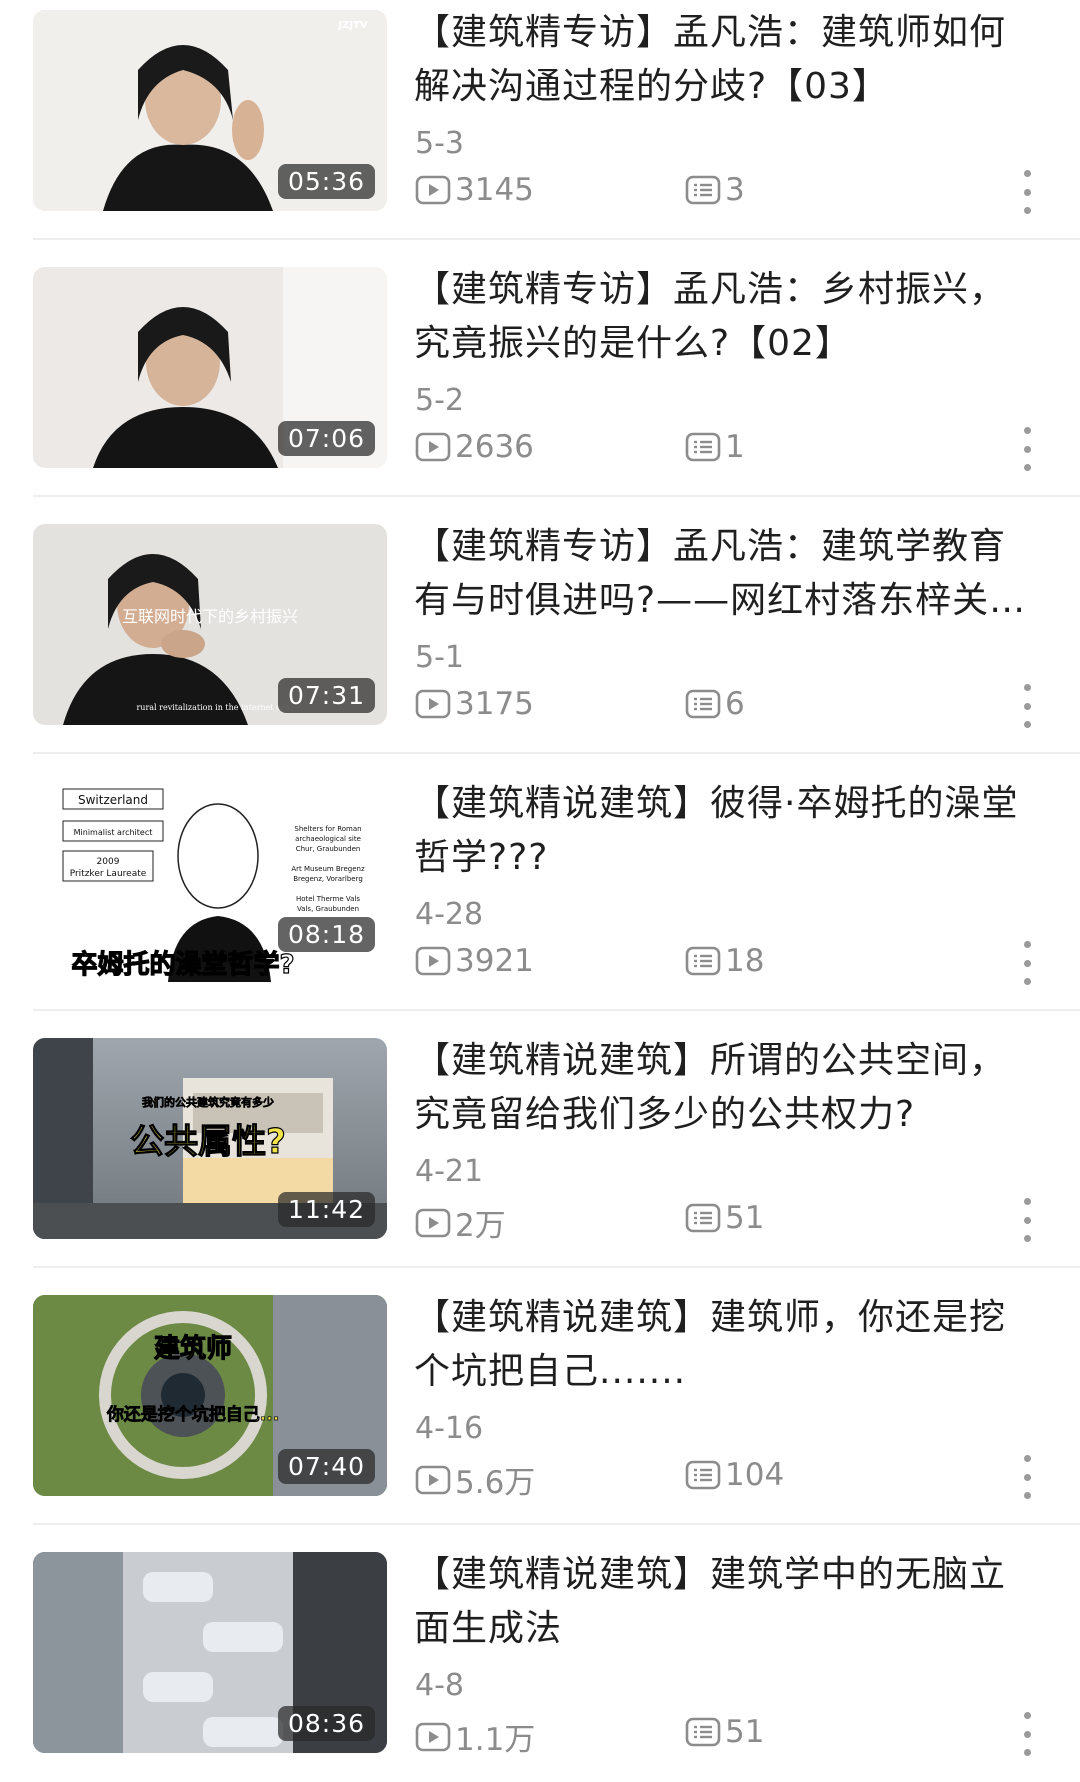 Image resolution: width=1080 pixels, height=1782 pixels. I want to click on video-thumbnail: 08:36, so click(210, 1652).